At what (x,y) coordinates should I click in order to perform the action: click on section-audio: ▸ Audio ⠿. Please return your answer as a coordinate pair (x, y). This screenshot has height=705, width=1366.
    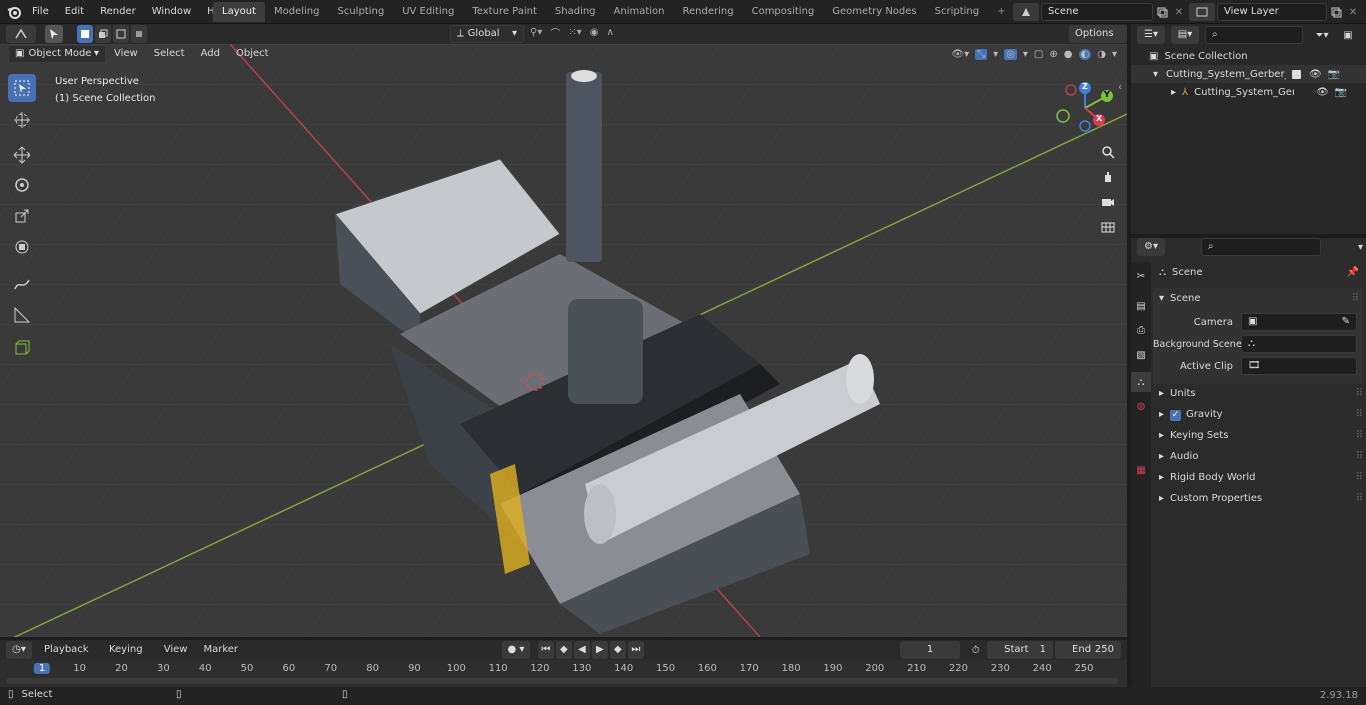
    Looking at the image, I should click on (1258, 457).